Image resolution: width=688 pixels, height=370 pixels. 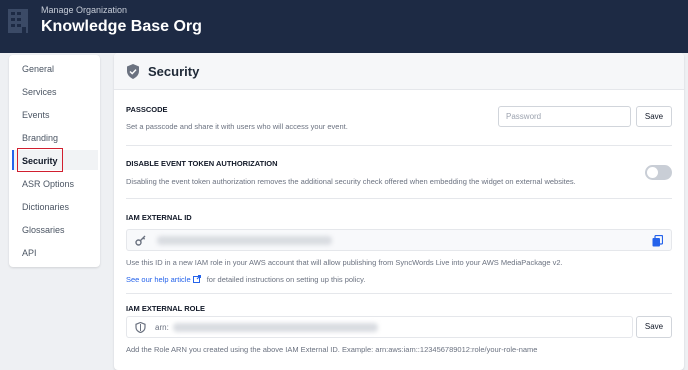 I want to click on passcode-label: PASSCODE, so click(x=147, y=109).